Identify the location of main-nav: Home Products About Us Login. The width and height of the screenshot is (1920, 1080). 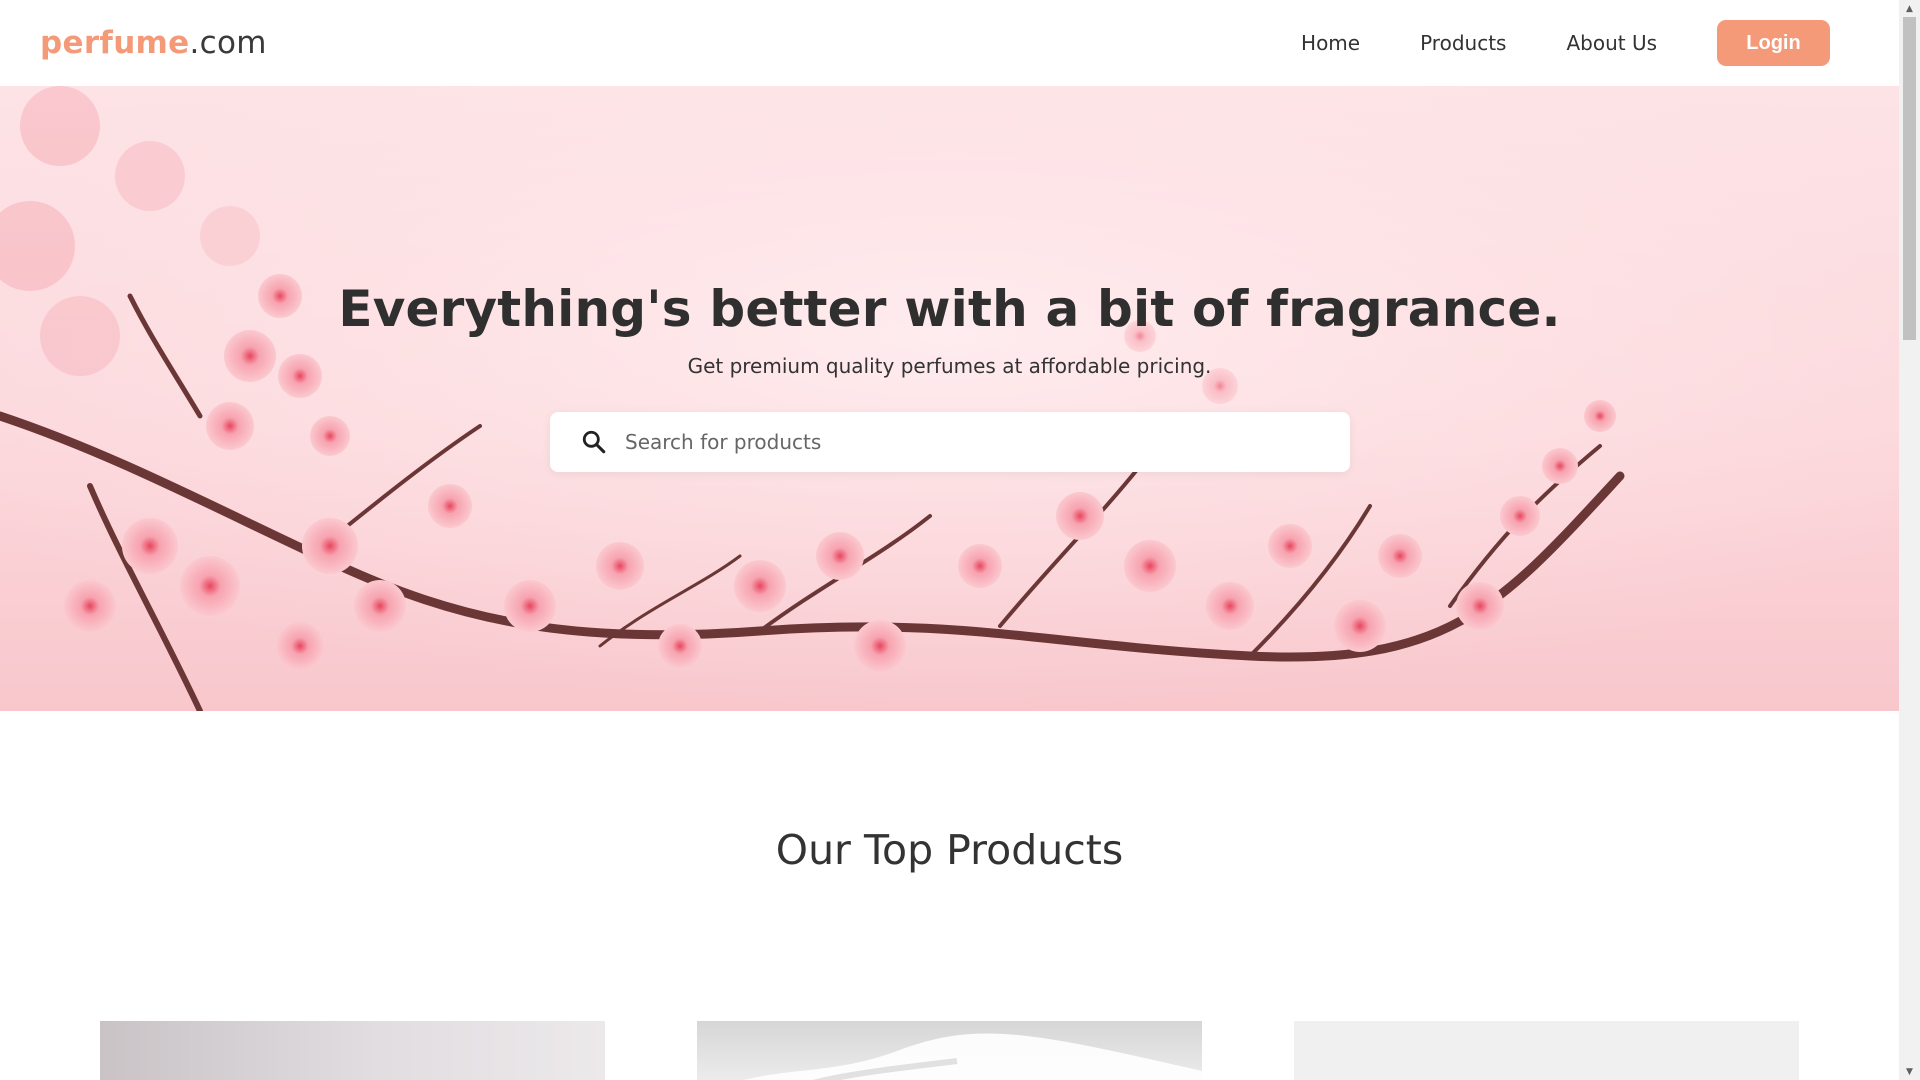
(1565, 43).